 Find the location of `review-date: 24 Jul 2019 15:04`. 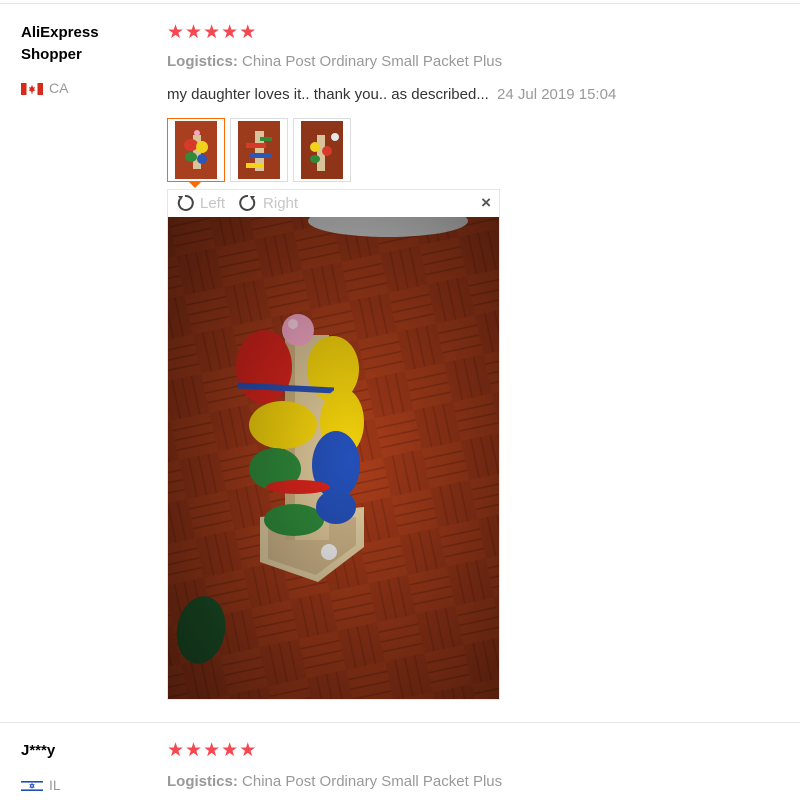

review-date: 24 Jul 2019 15:04 is located at coordinates (557, 94).